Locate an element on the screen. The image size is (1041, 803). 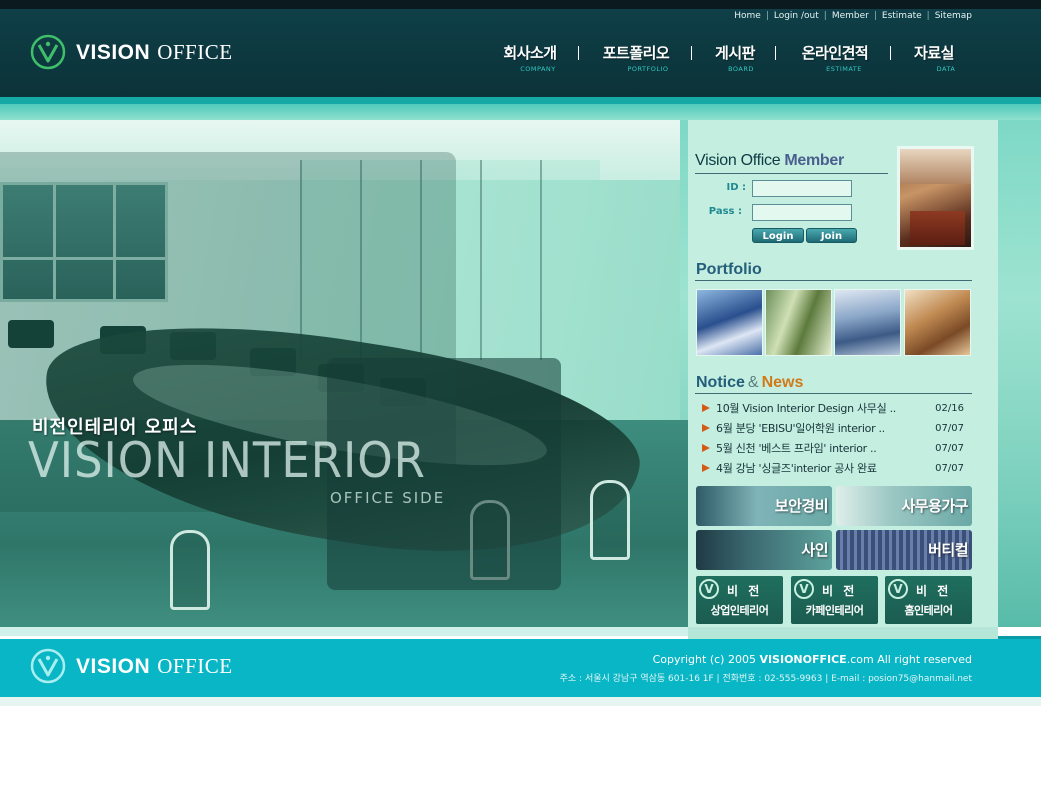
login-out-link: Login /out is located at coordinates (796, 16).